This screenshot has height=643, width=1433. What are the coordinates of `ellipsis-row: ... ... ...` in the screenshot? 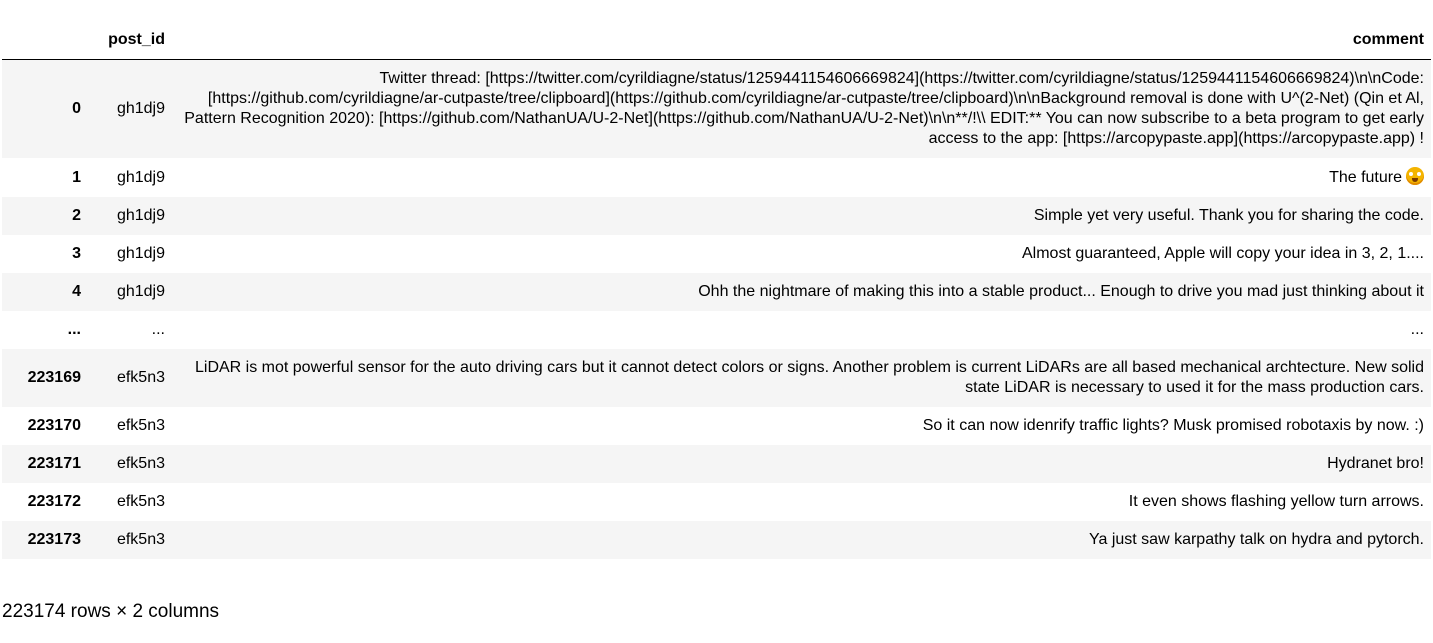 It's located at (716, 330).